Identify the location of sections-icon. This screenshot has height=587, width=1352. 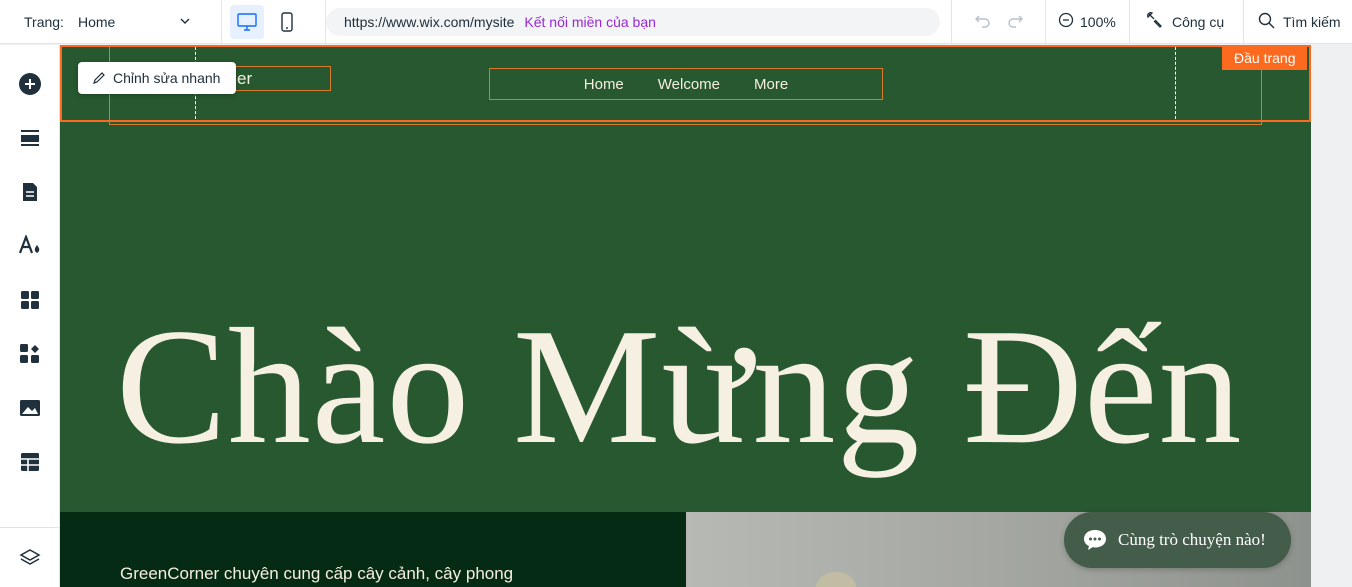
(30, 138).